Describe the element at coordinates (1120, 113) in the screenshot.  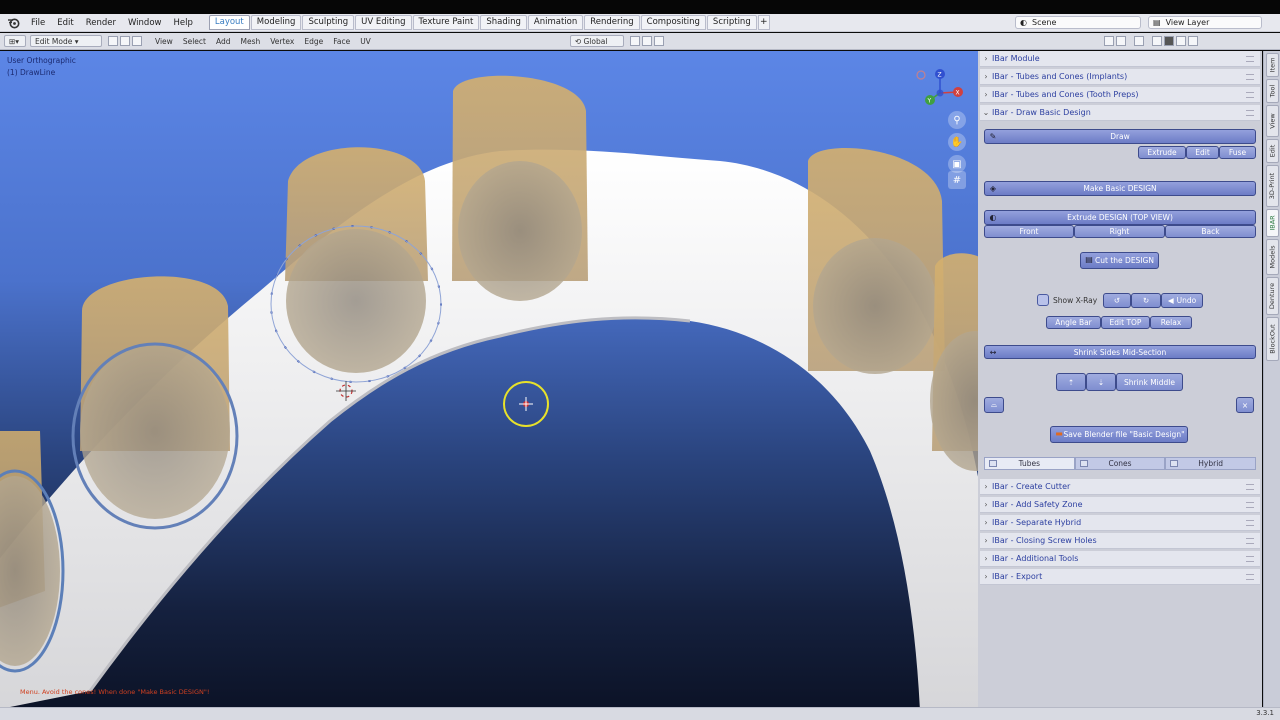
I see `section-draw-basic-design: ⌄ IBar - Draw Basic Design` at that location.